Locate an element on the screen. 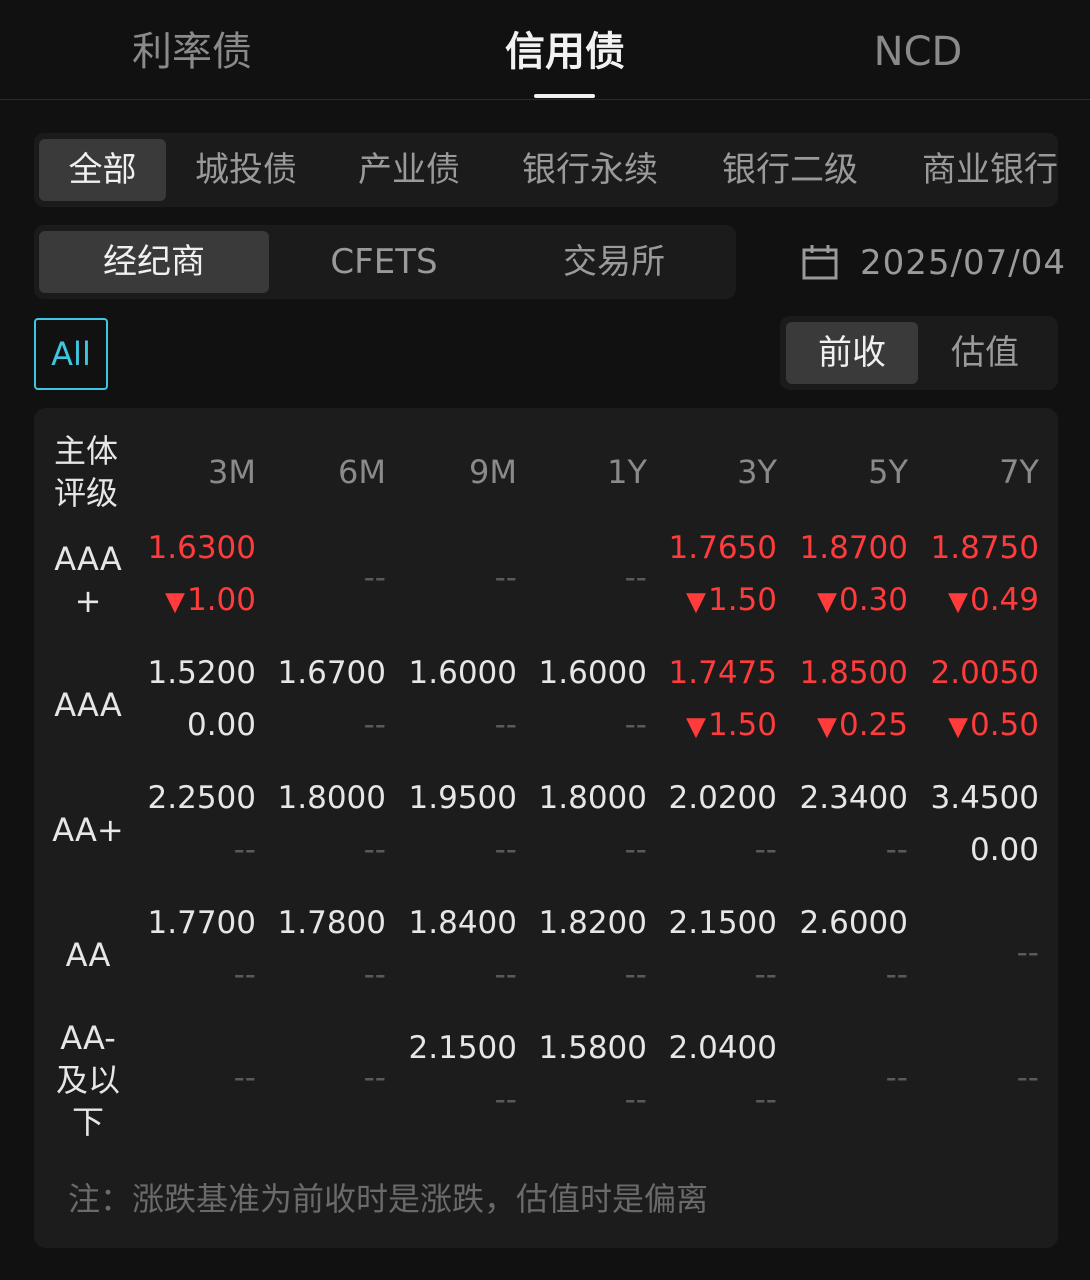 The height and width of the screenshot is (1280, 1090). tab-ncd: NCD is located at coordinates (918, 52).